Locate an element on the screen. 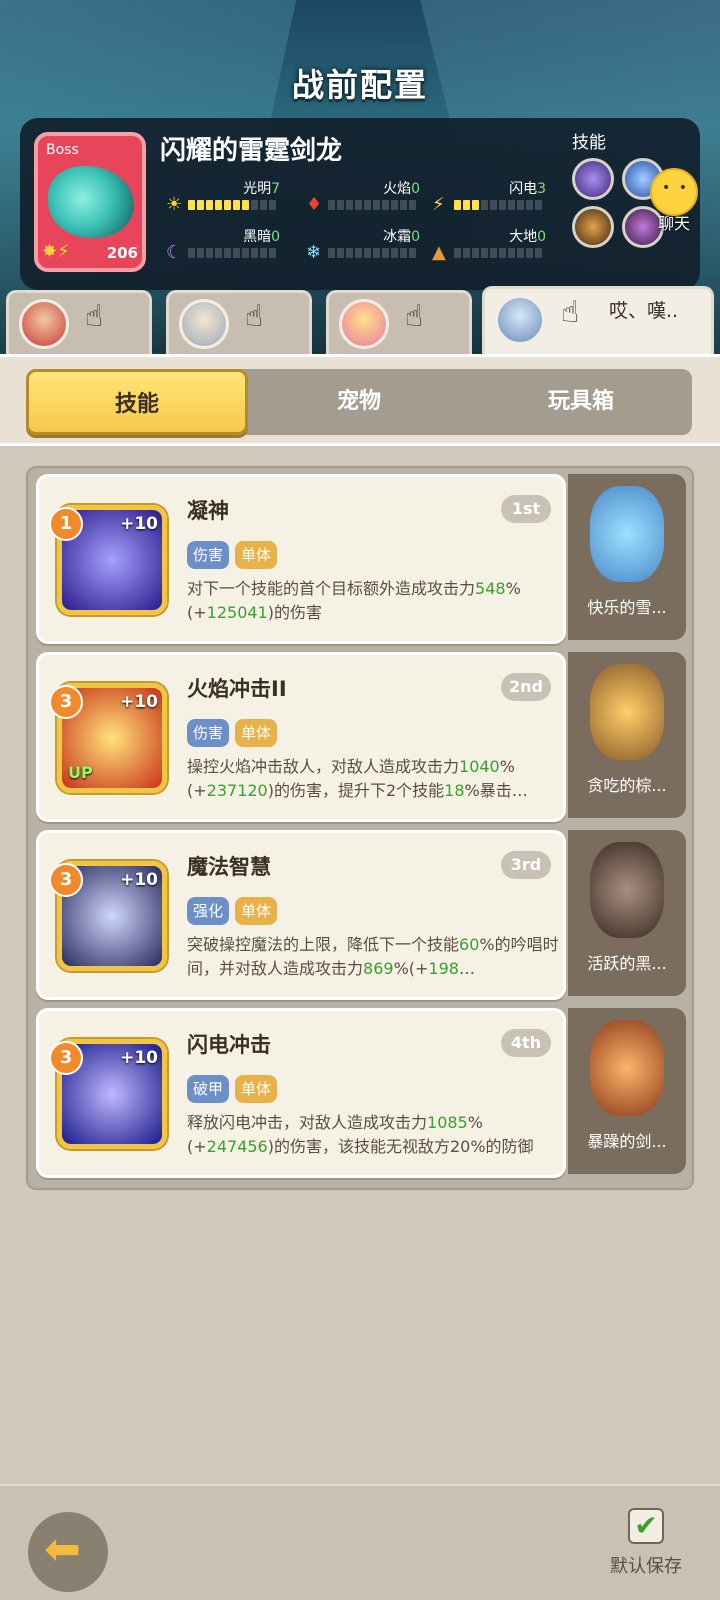 Image resolution: width=720 pixels, height=1600 pixels. back-button: ⬅ is located at coordinates (68, 1552).